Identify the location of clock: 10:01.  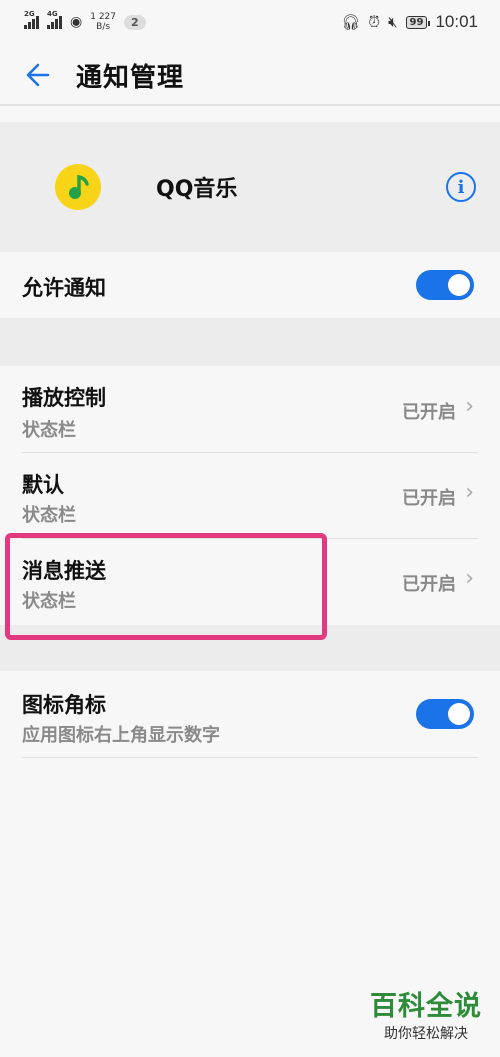
(456, 21).